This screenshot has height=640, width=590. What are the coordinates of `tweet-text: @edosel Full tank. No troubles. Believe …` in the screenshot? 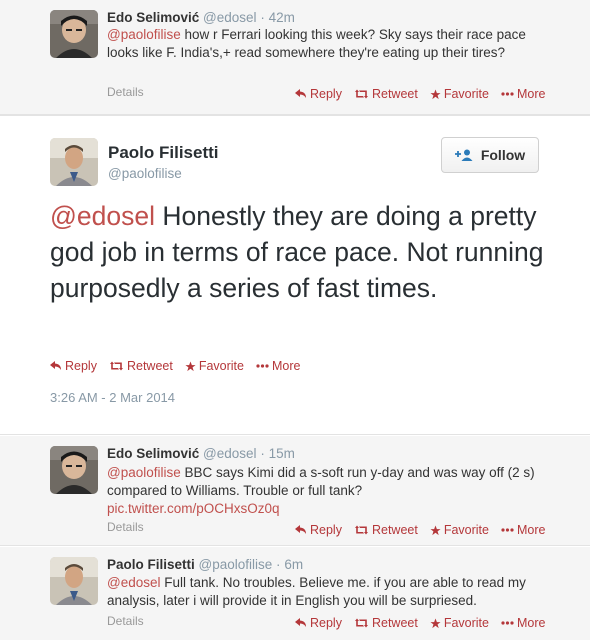 It's located at (327, 592).